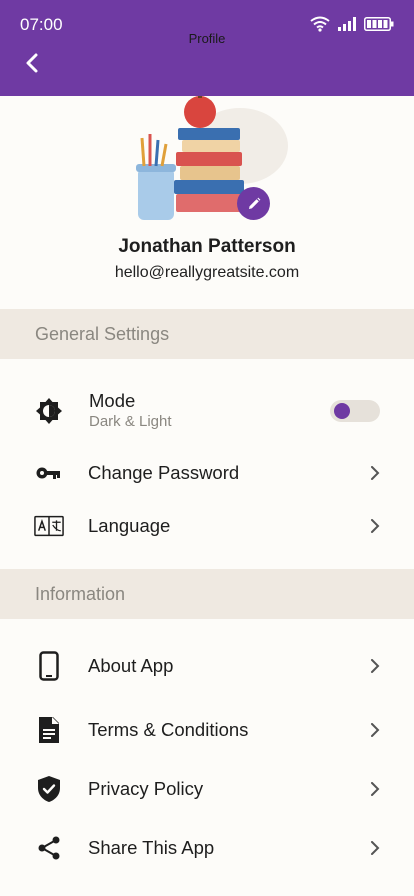 This screenshot has height=896, width=414. Describe the element at coordinates (355, 411) in the screenshot. I see `mode-toggle` at that location.